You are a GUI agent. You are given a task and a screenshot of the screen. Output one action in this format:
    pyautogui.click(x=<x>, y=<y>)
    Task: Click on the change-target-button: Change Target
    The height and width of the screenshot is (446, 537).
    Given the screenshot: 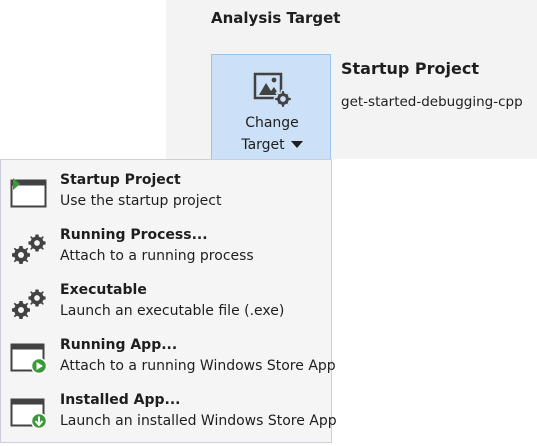 What is the action you would take?
    pyautogui.click(x=271, y=107)
    